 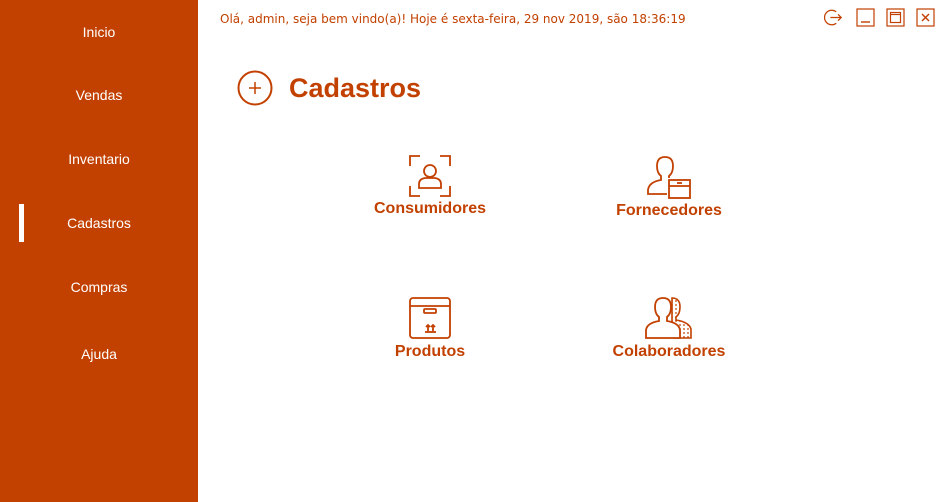 What do you see at coordinates (895, 17) in the screenshot?
I see `maximize-icon` at bounding box center [895, 17].